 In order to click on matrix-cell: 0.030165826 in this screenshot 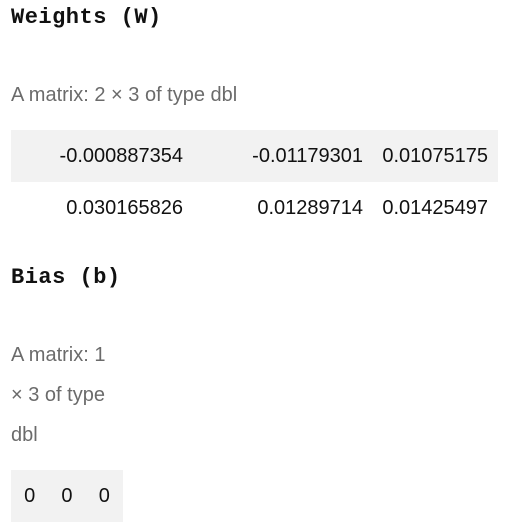, I will do `click(124, 207)`.